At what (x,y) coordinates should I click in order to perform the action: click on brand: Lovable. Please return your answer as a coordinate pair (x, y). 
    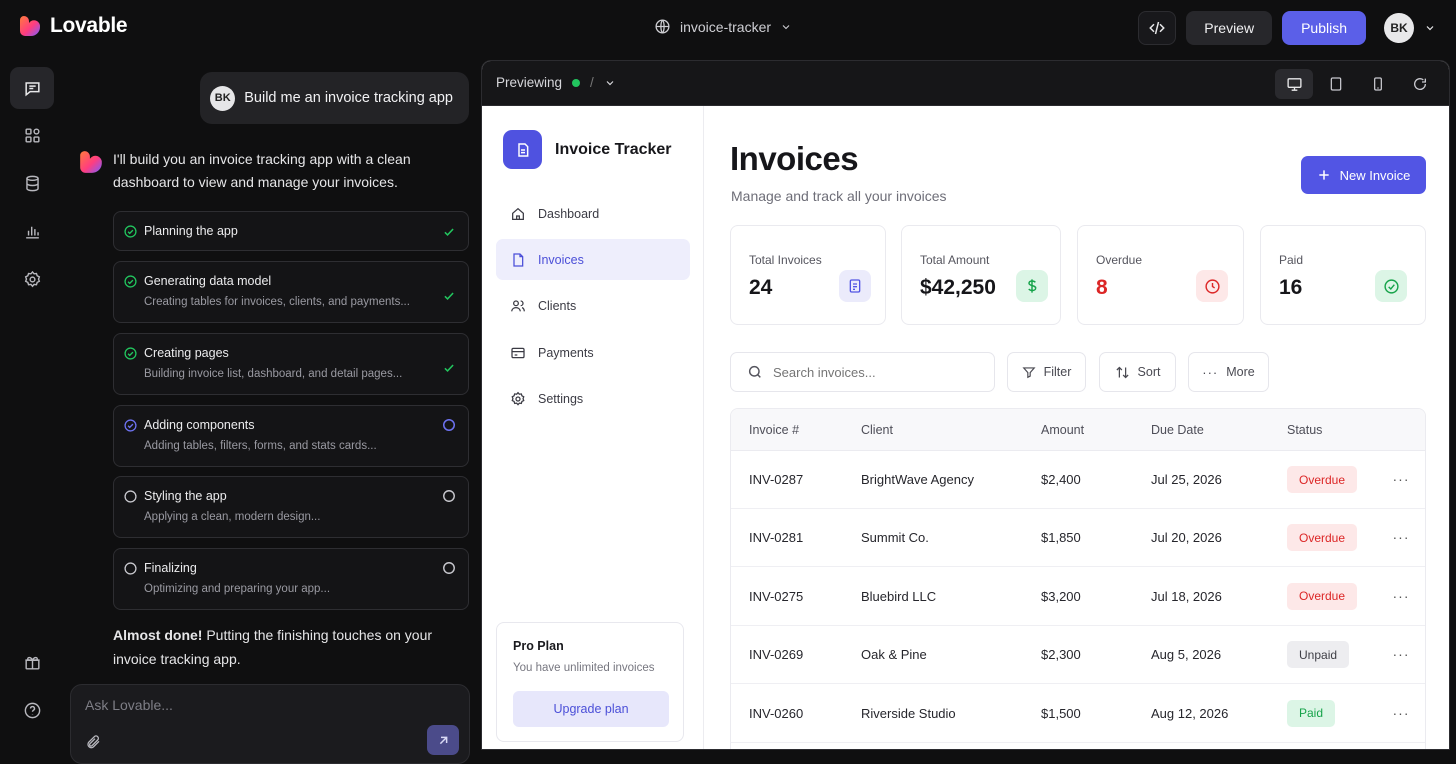
    Looking at the image, I should click on (73, 26).